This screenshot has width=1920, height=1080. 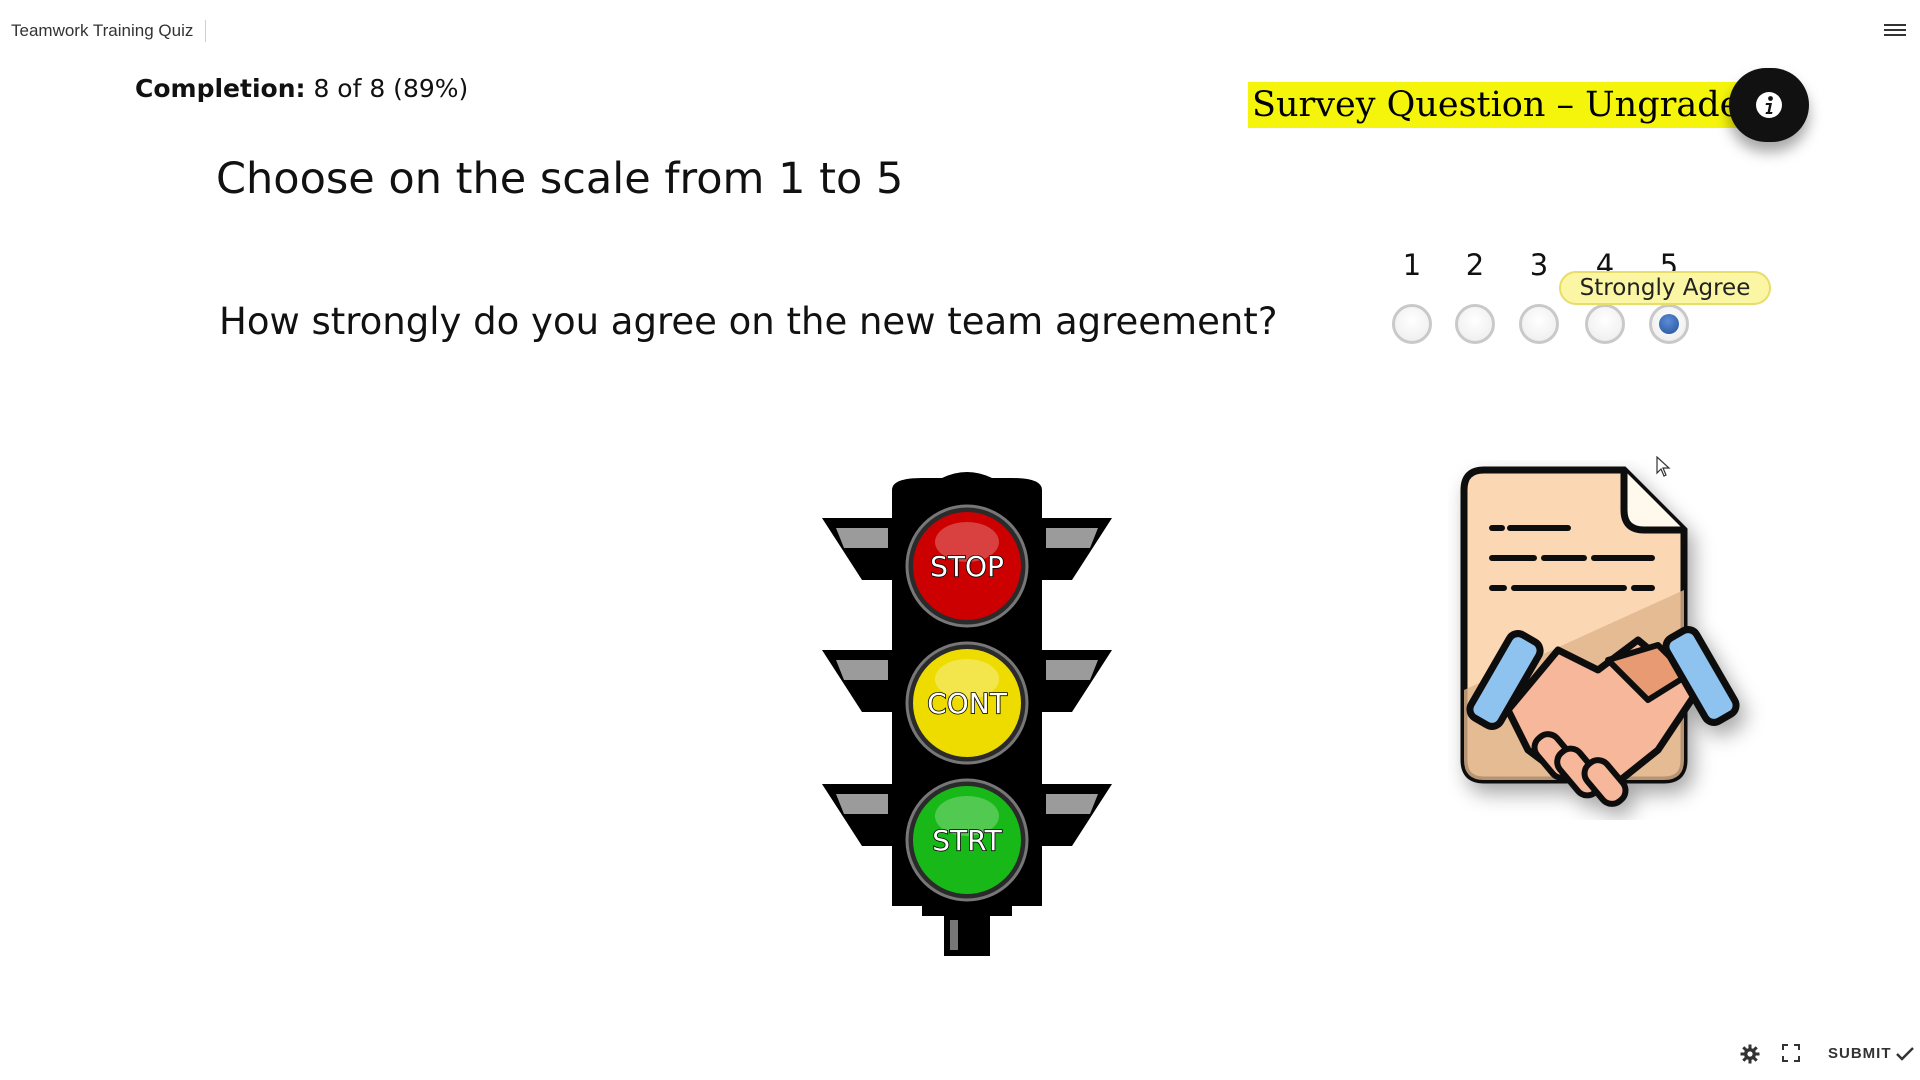 I want to click on stop-light: STOP, so click(x=967, y=566).